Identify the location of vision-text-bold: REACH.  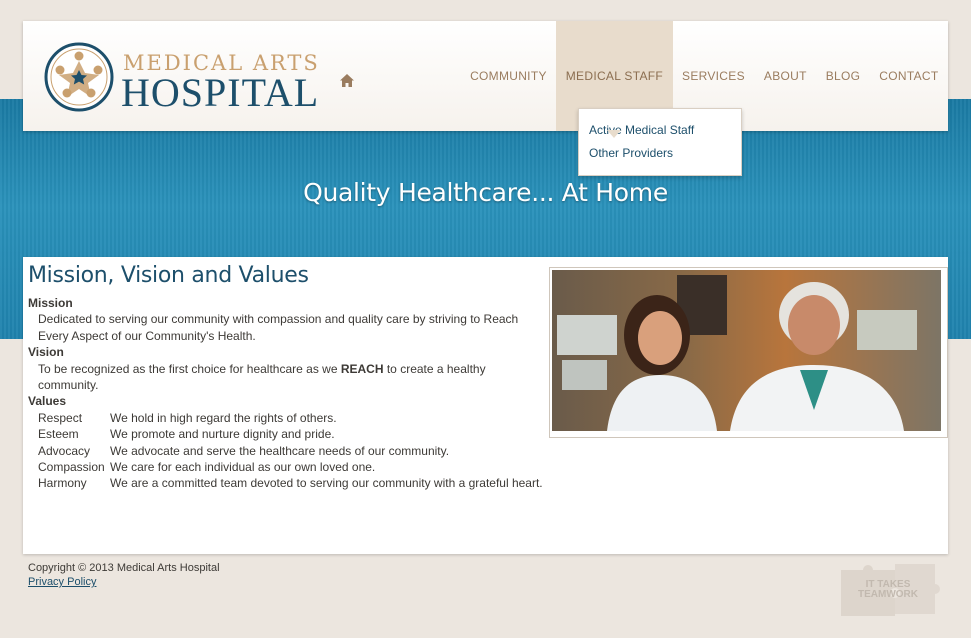
(362, 368).